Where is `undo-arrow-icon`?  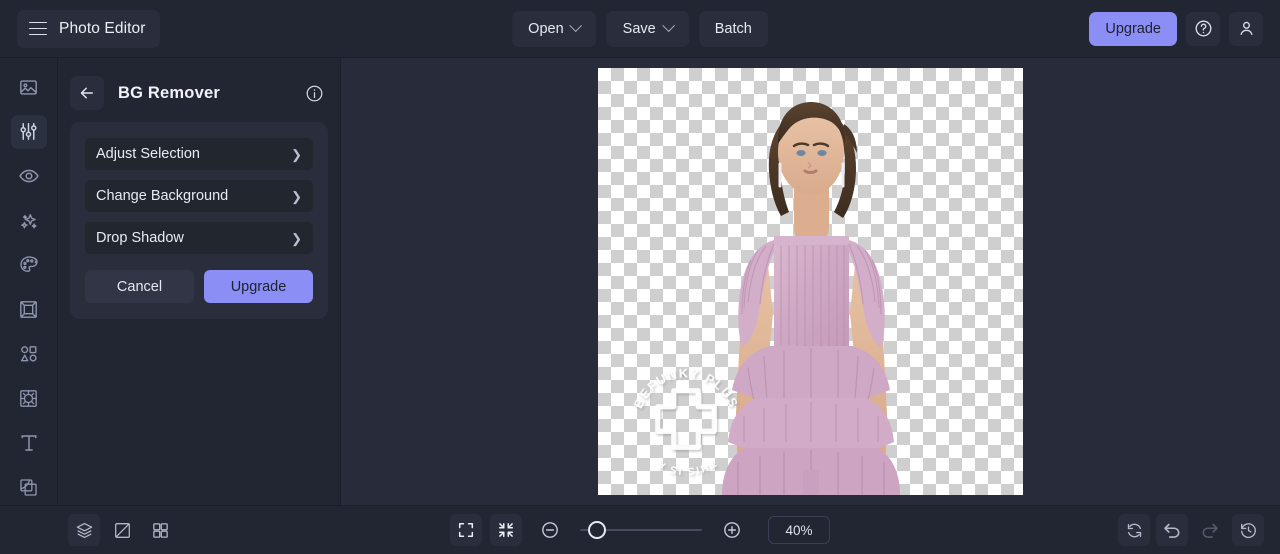 undo-arrow-icon is located at coordinates (1172, 530).